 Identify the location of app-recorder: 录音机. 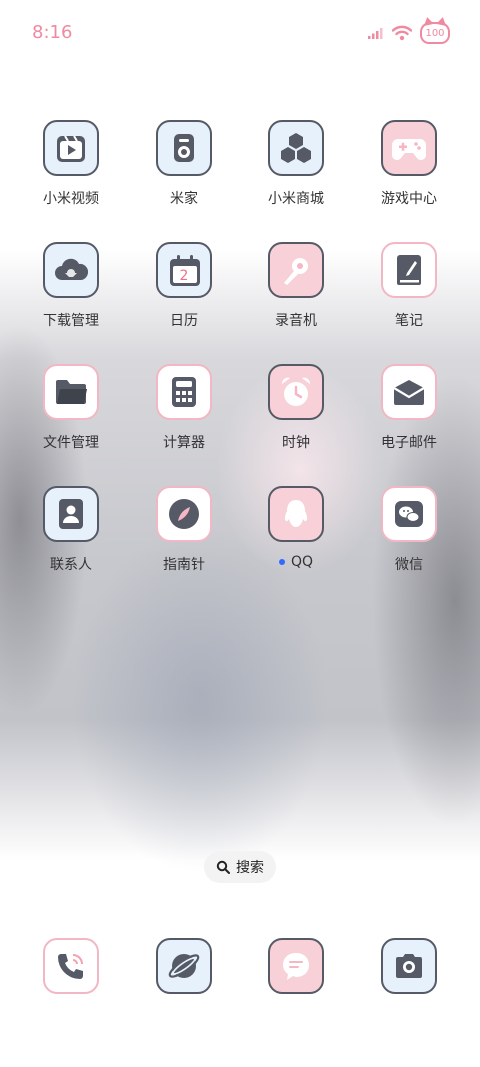
(296, 286).